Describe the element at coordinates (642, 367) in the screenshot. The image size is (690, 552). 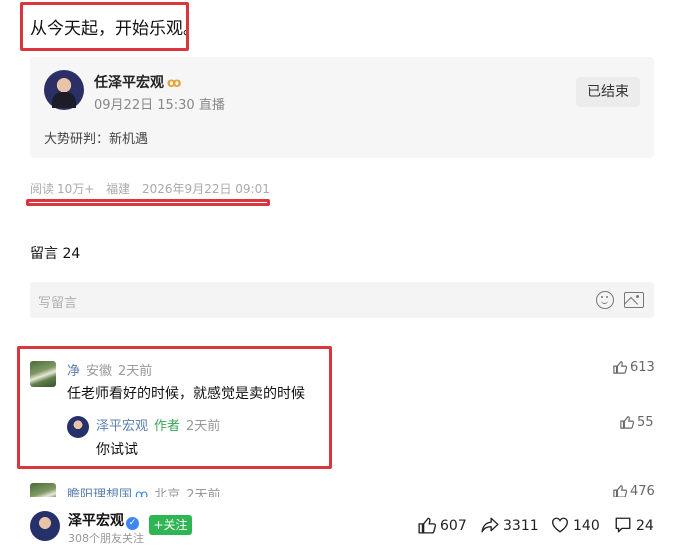
I see `comment-like-count: 613` at that location.